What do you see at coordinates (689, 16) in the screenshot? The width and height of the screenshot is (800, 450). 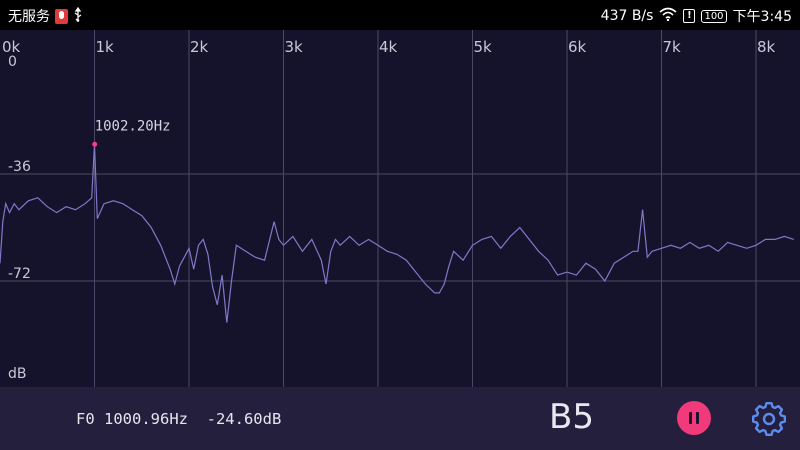 I see `alert-icon: !` at bounding box center [689, 16].